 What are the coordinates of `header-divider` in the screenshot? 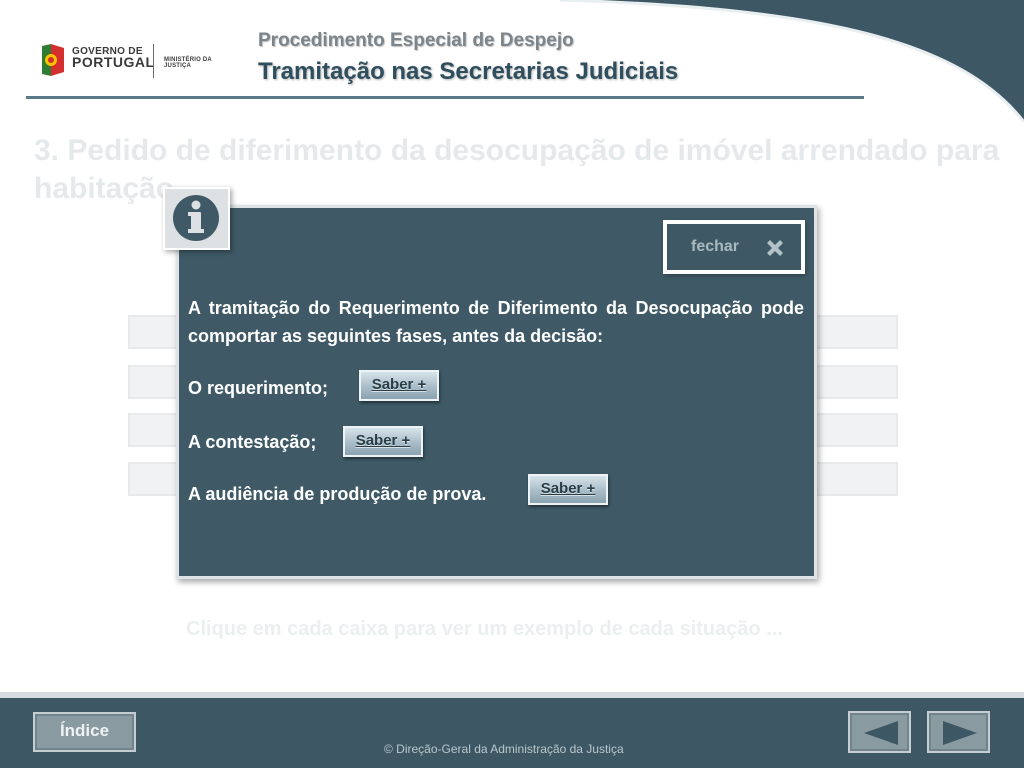 It's located at (445, 97).